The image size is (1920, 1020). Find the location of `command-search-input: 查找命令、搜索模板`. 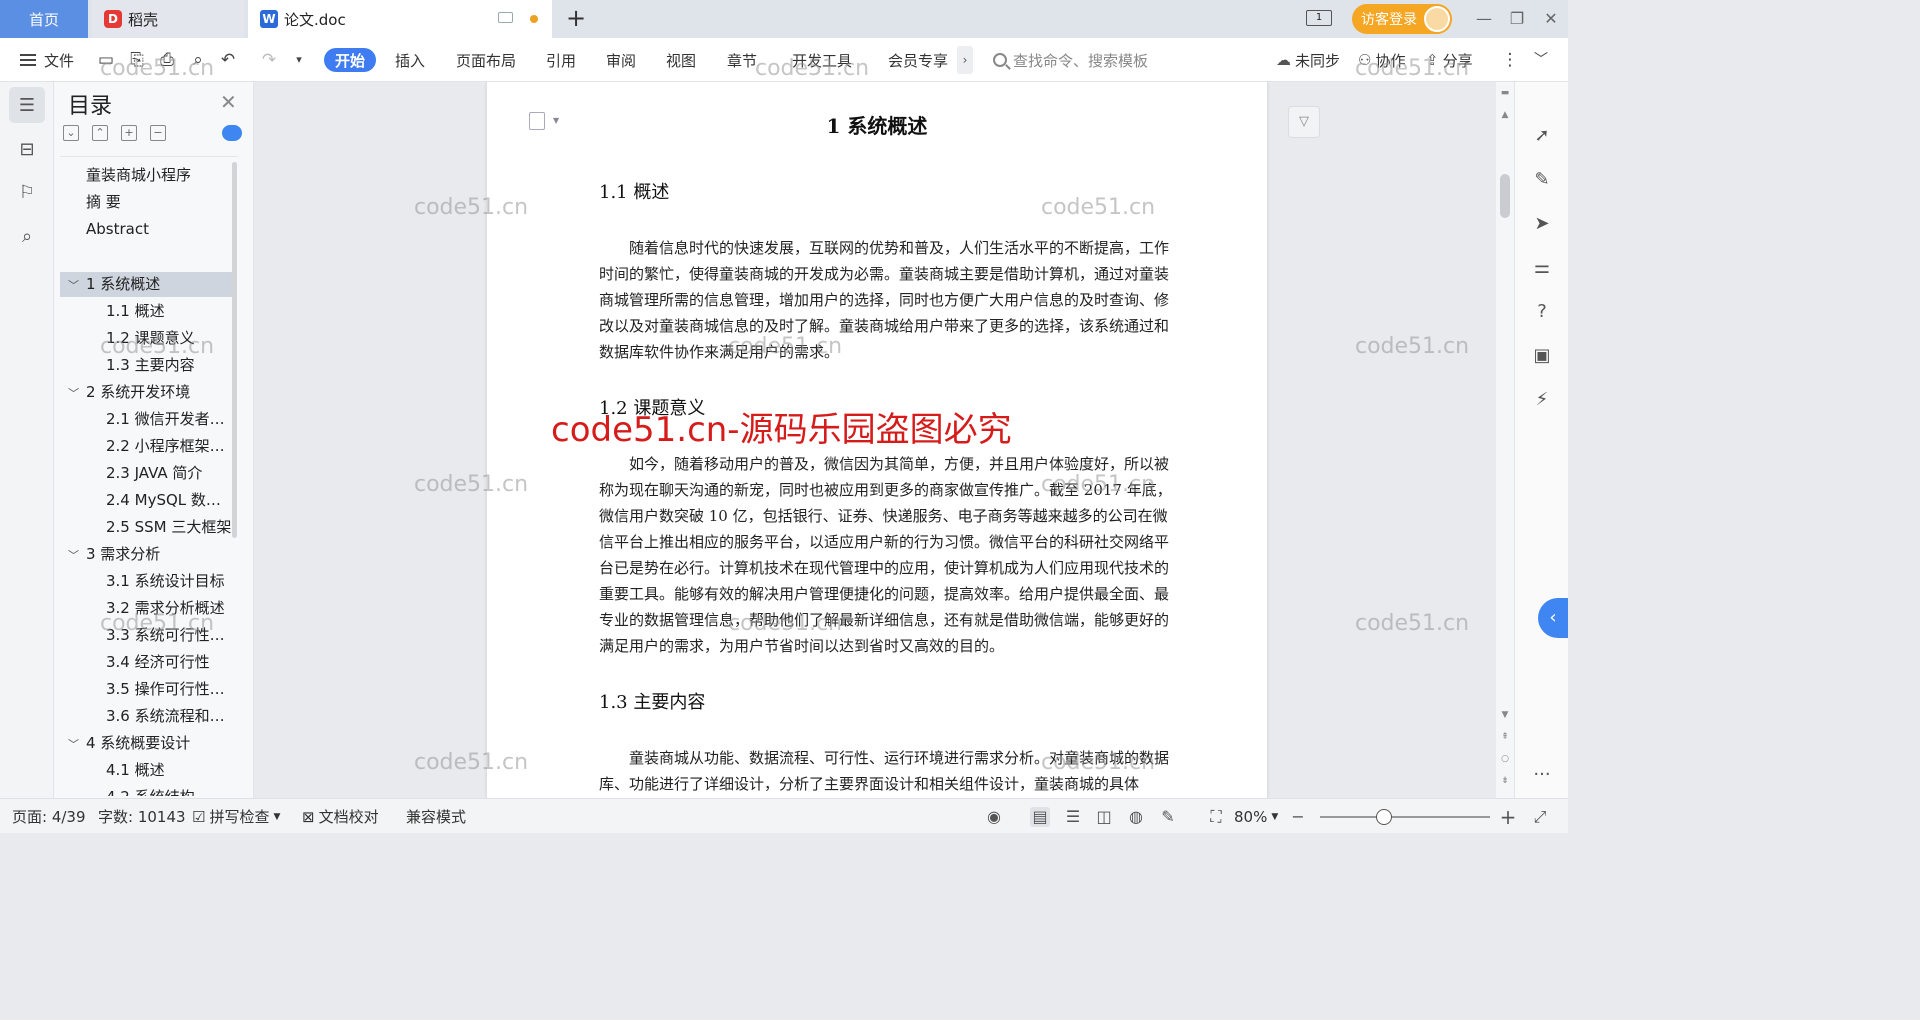

command-search-input: 查找命令、搜索模板 is located at coordinates (1070, 60).